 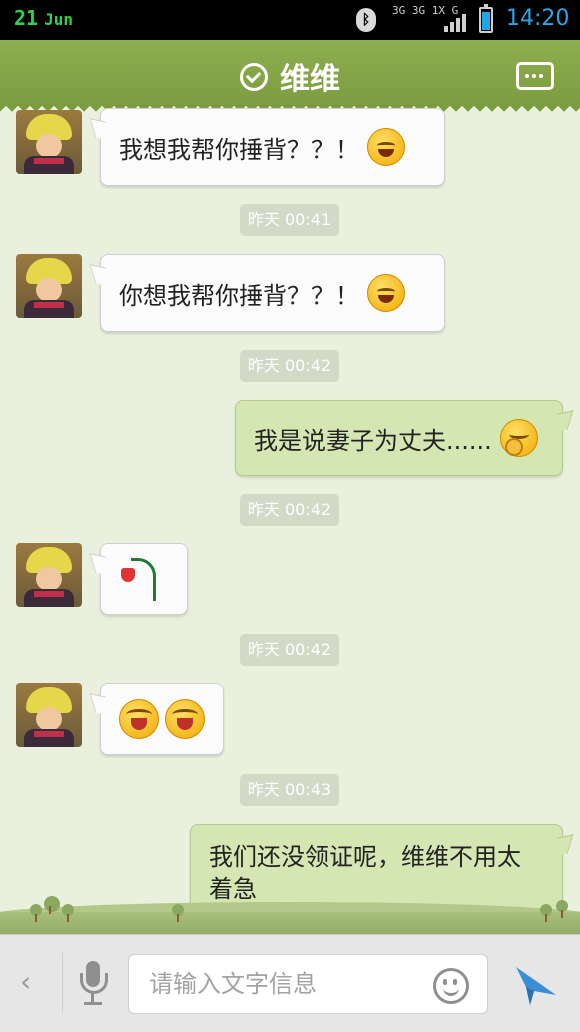 I want to click on smiley-icon, so click(x=451, y=986).